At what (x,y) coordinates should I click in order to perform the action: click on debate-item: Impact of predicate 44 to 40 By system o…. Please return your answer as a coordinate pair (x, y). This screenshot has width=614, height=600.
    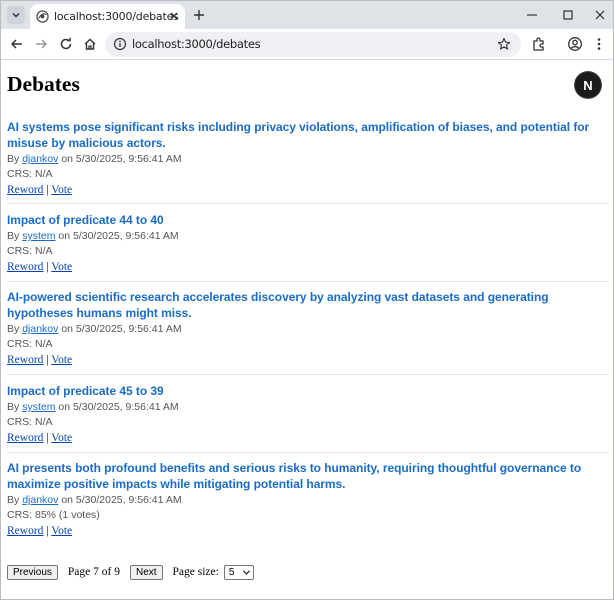
    Looking at the image, I should click on (308, 247).